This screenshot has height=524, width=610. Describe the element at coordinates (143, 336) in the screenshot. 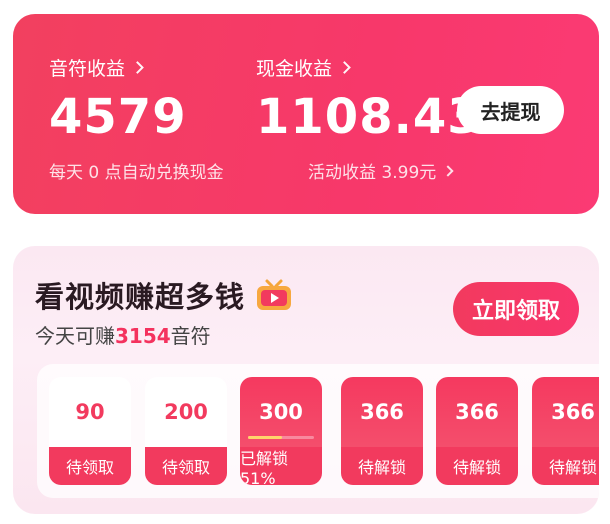

I see `promo-subtitle-number: 3154` at that location.